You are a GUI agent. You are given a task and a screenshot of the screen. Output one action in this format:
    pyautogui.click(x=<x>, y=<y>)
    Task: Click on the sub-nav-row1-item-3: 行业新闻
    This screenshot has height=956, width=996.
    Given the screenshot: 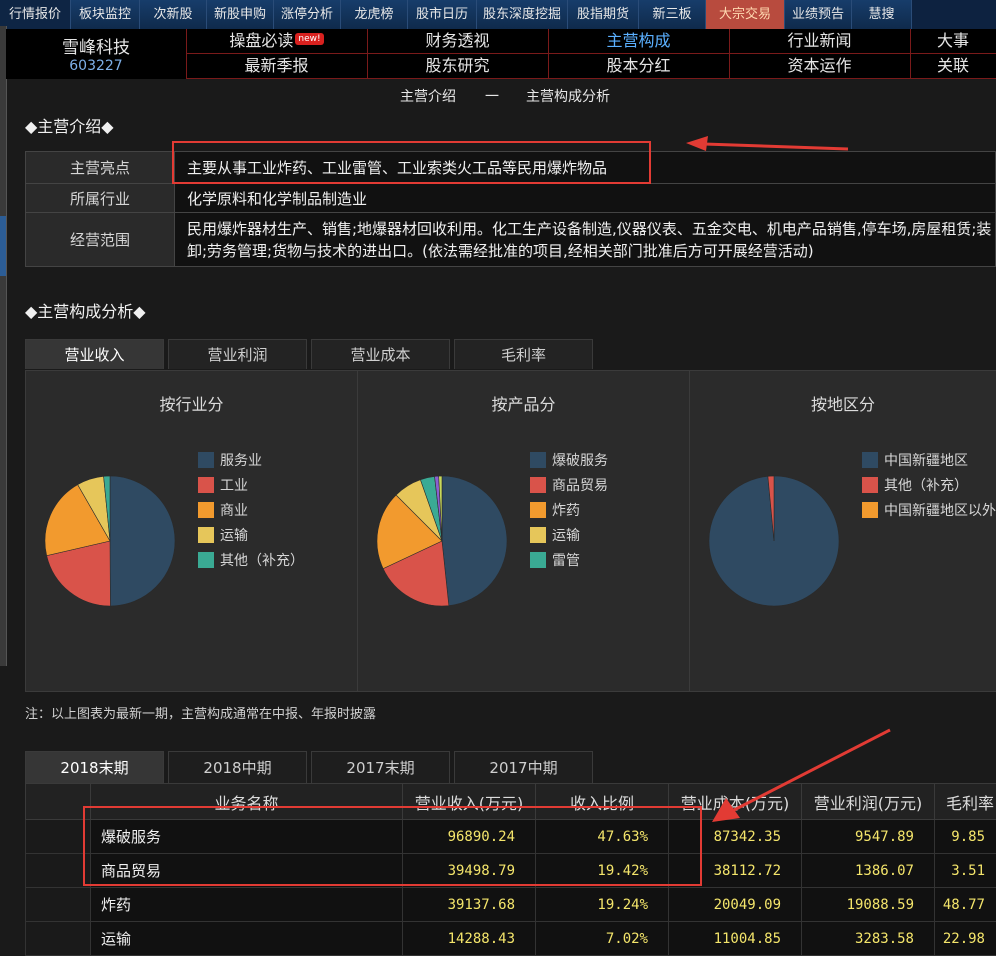 What is the action you would take?
    pyautogui.click(x=820, y=41)
    